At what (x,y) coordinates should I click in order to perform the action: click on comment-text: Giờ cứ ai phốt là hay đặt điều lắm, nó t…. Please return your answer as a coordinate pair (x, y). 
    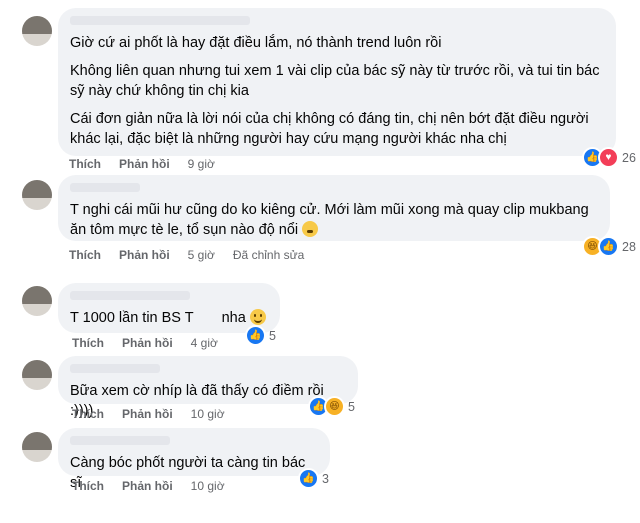
    Looking at the image, I should click on (256, 43).